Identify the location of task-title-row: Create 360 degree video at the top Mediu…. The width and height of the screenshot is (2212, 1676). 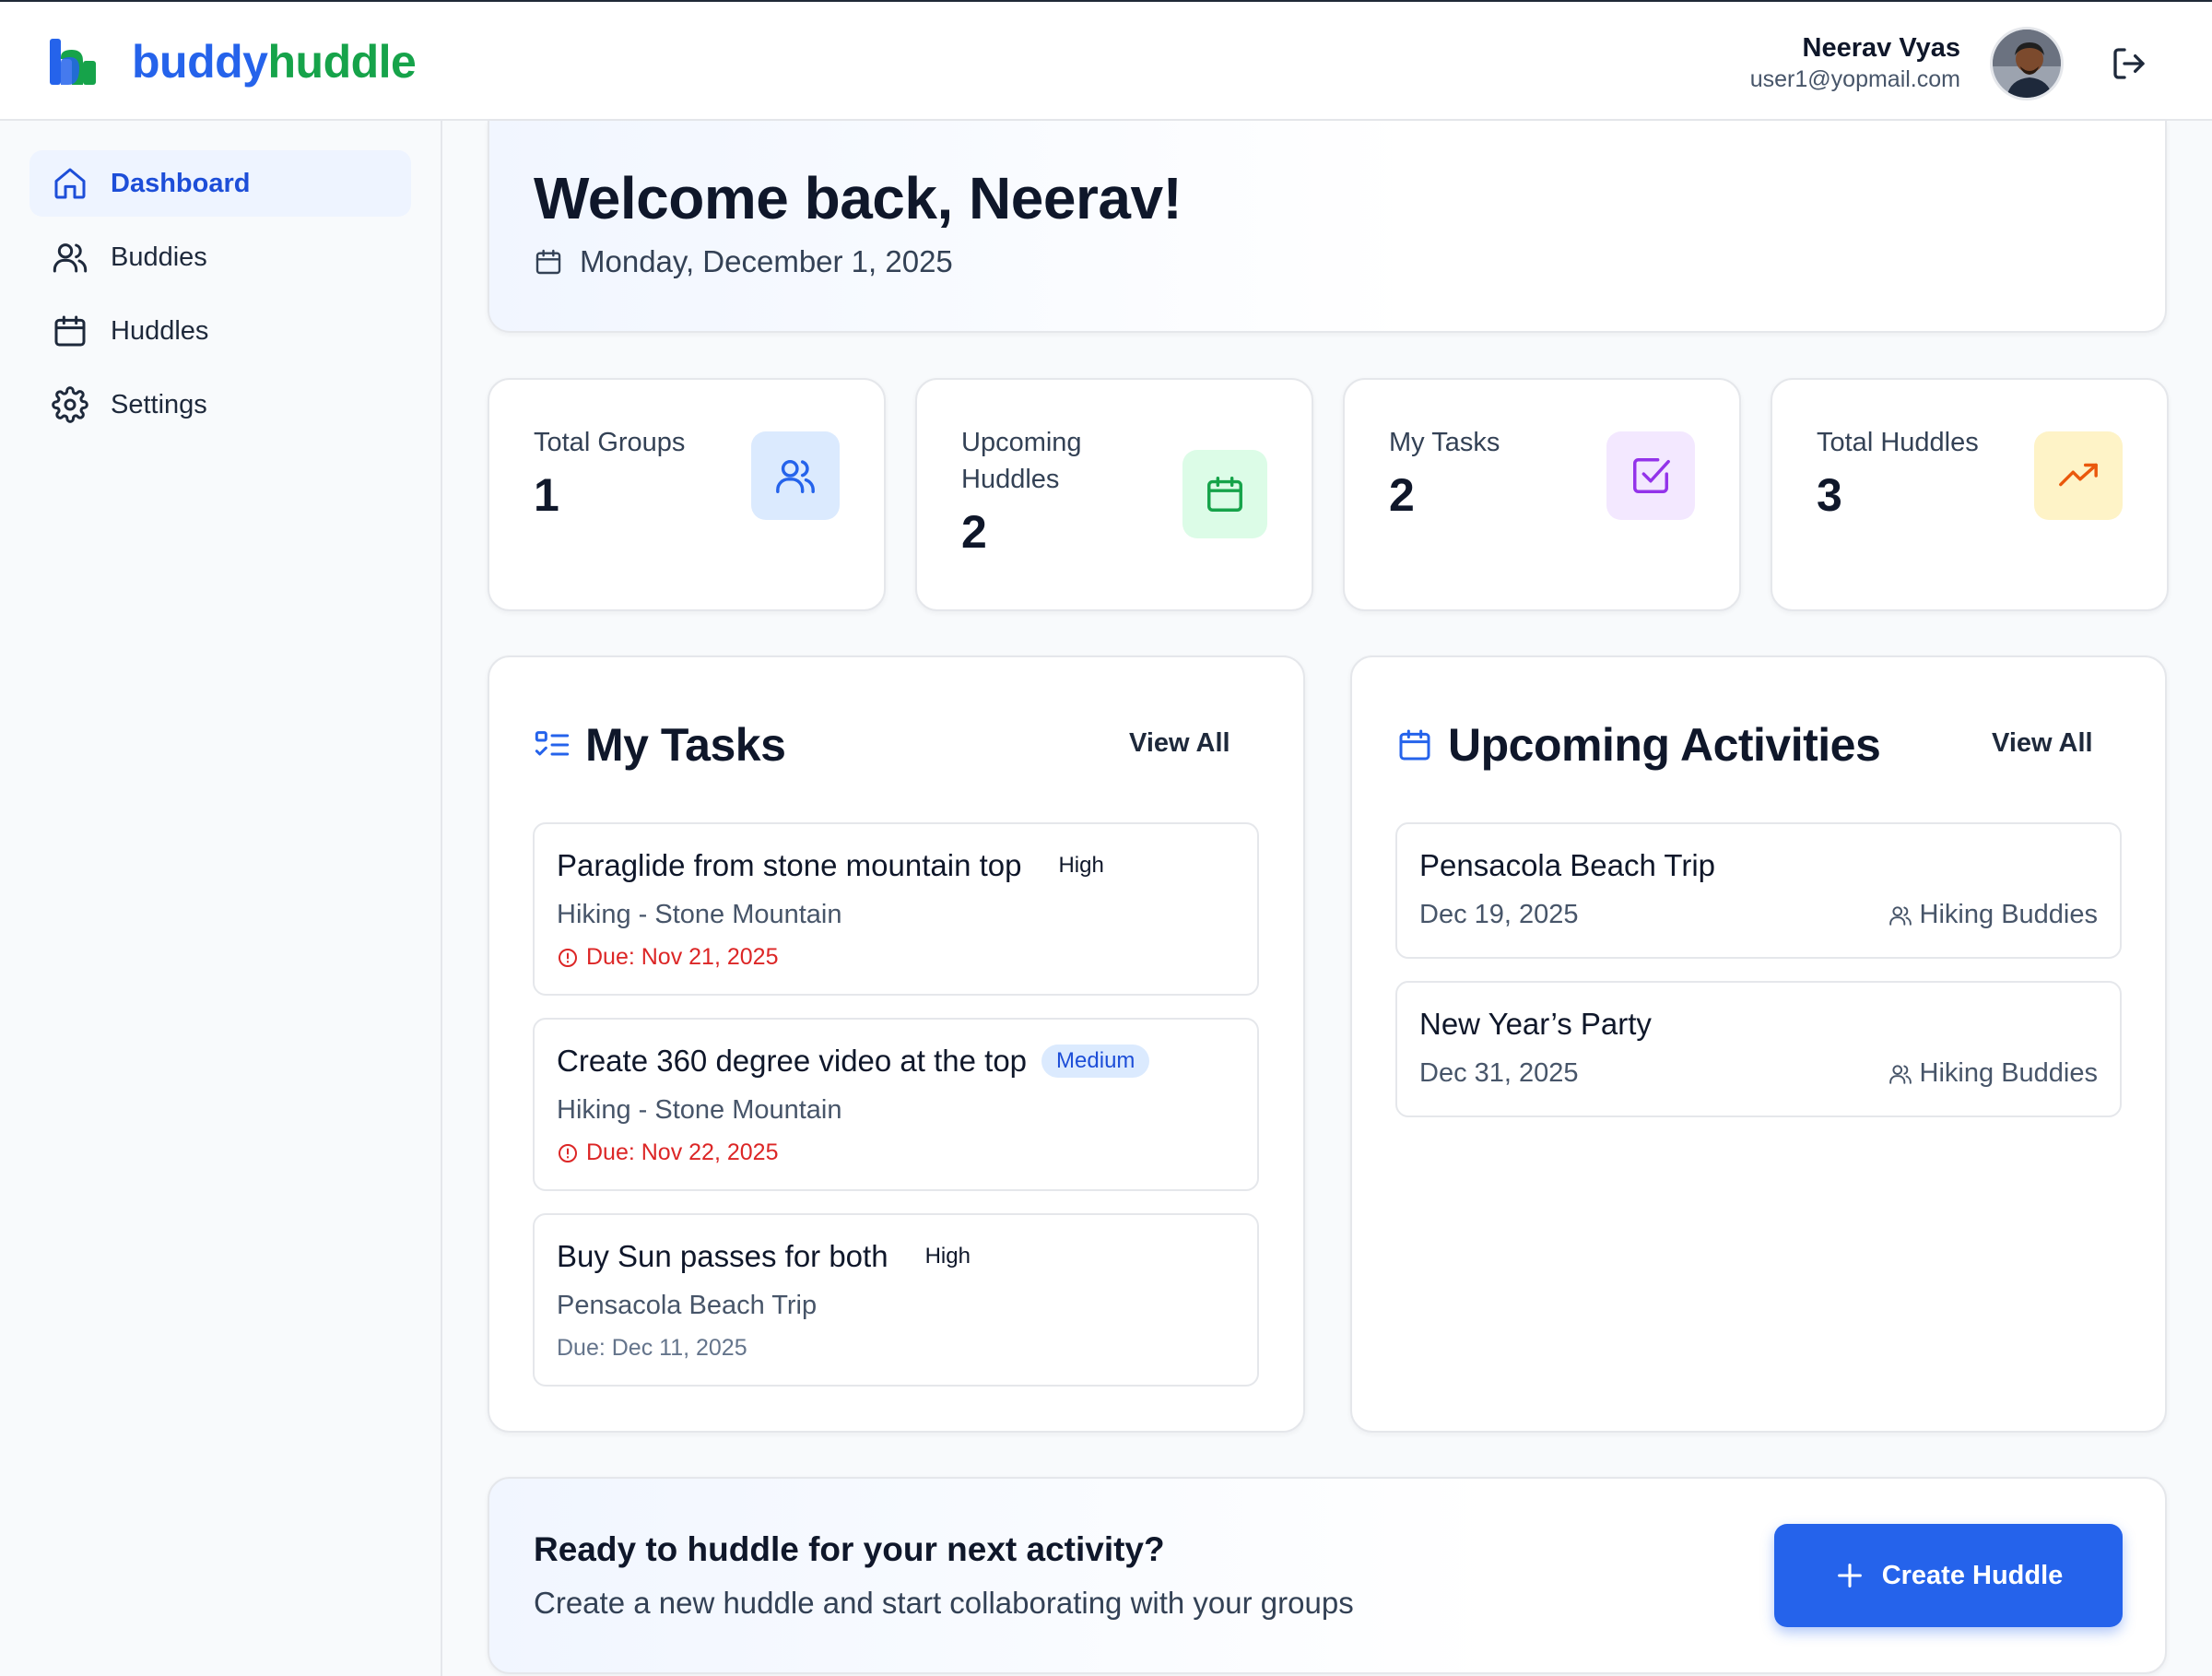
(853, 1061).